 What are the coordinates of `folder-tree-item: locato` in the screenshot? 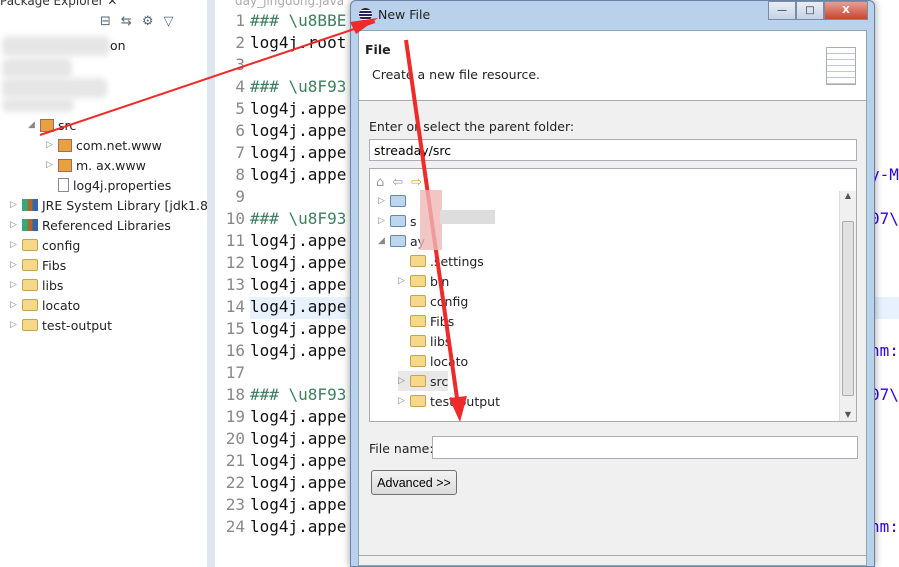 It's located at (433, 361).